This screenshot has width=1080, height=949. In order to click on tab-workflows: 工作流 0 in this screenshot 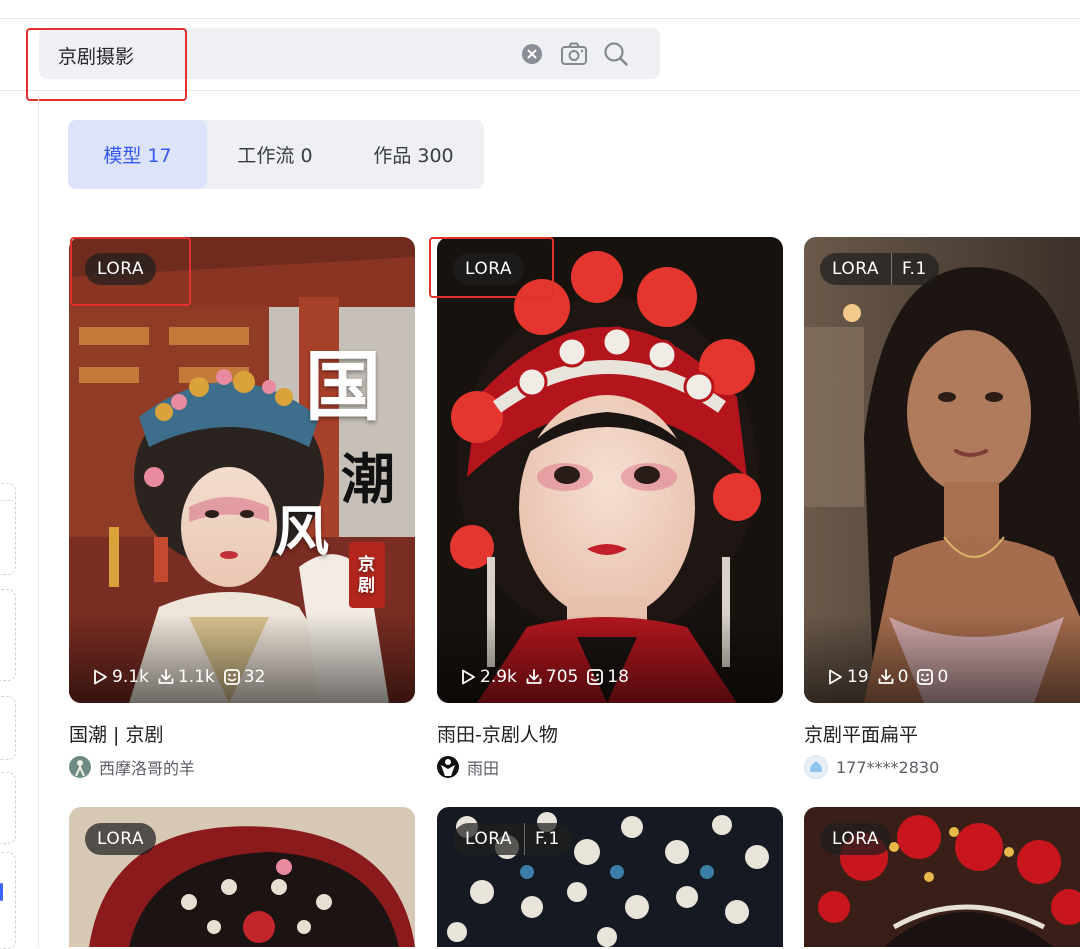, I will do `click(275, 154)`.